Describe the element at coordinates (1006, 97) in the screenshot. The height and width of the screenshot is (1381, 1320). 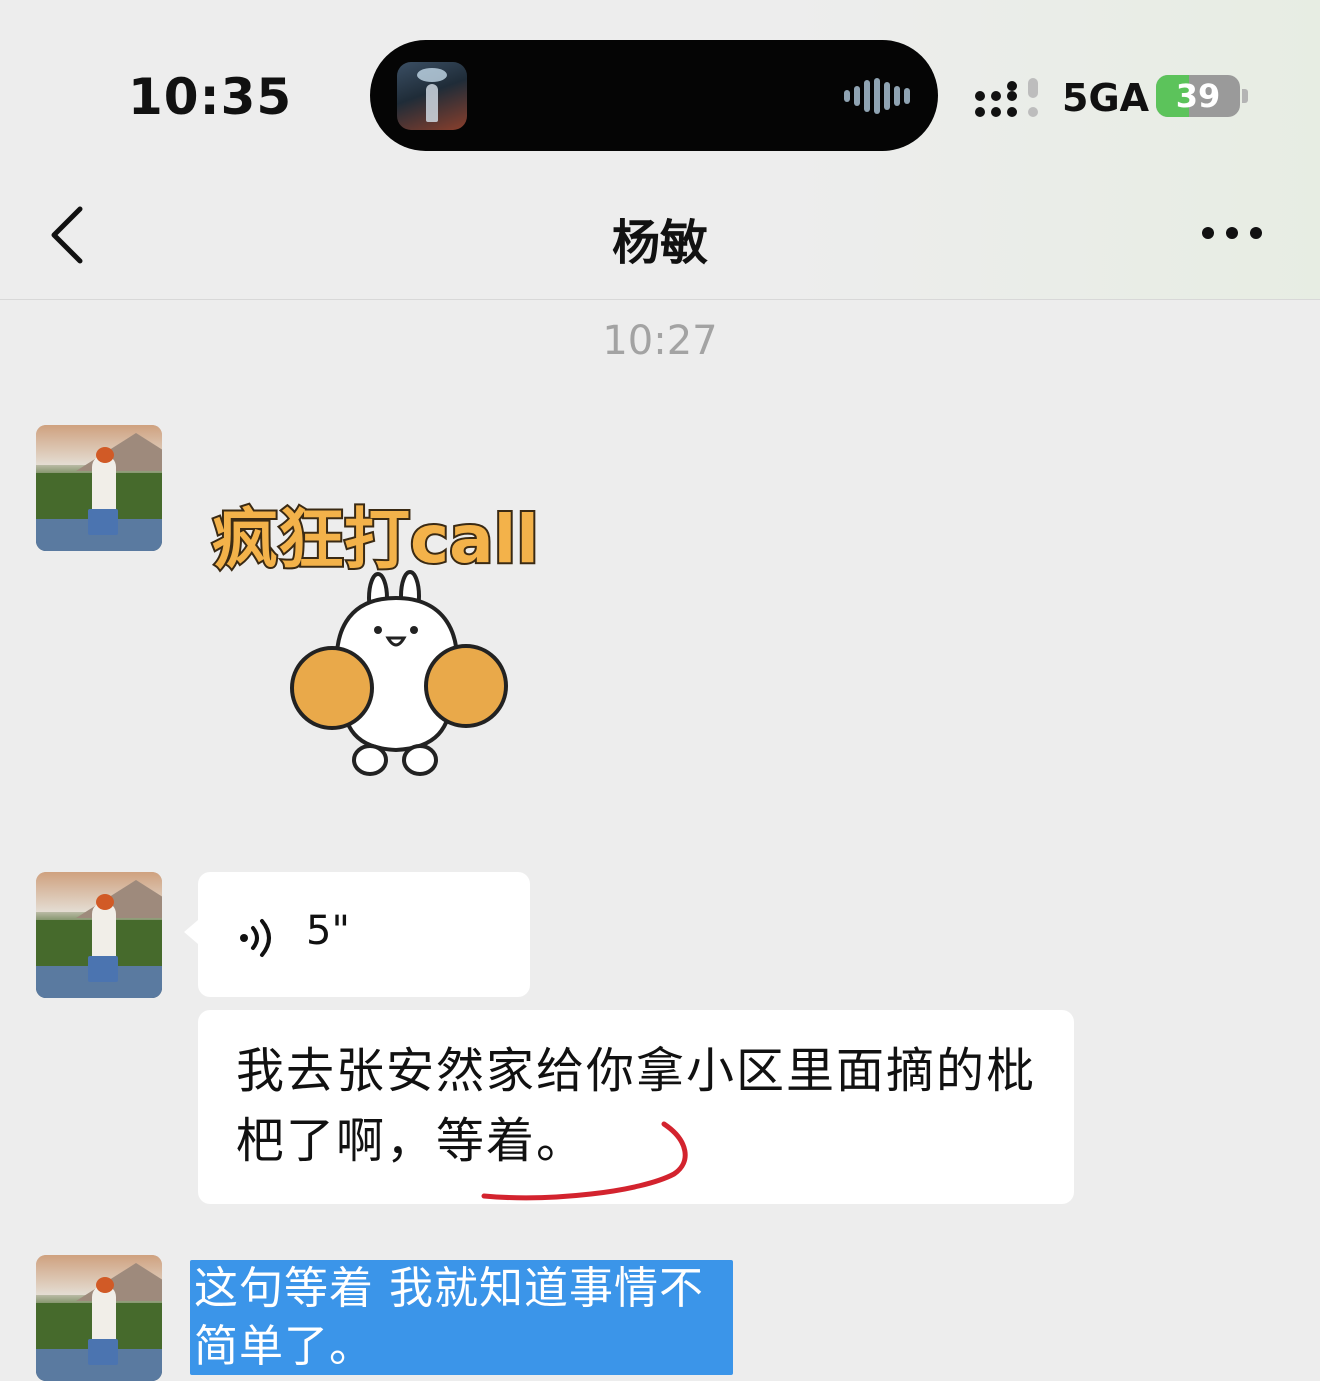
I see `cellular-signal-icon` at that location.